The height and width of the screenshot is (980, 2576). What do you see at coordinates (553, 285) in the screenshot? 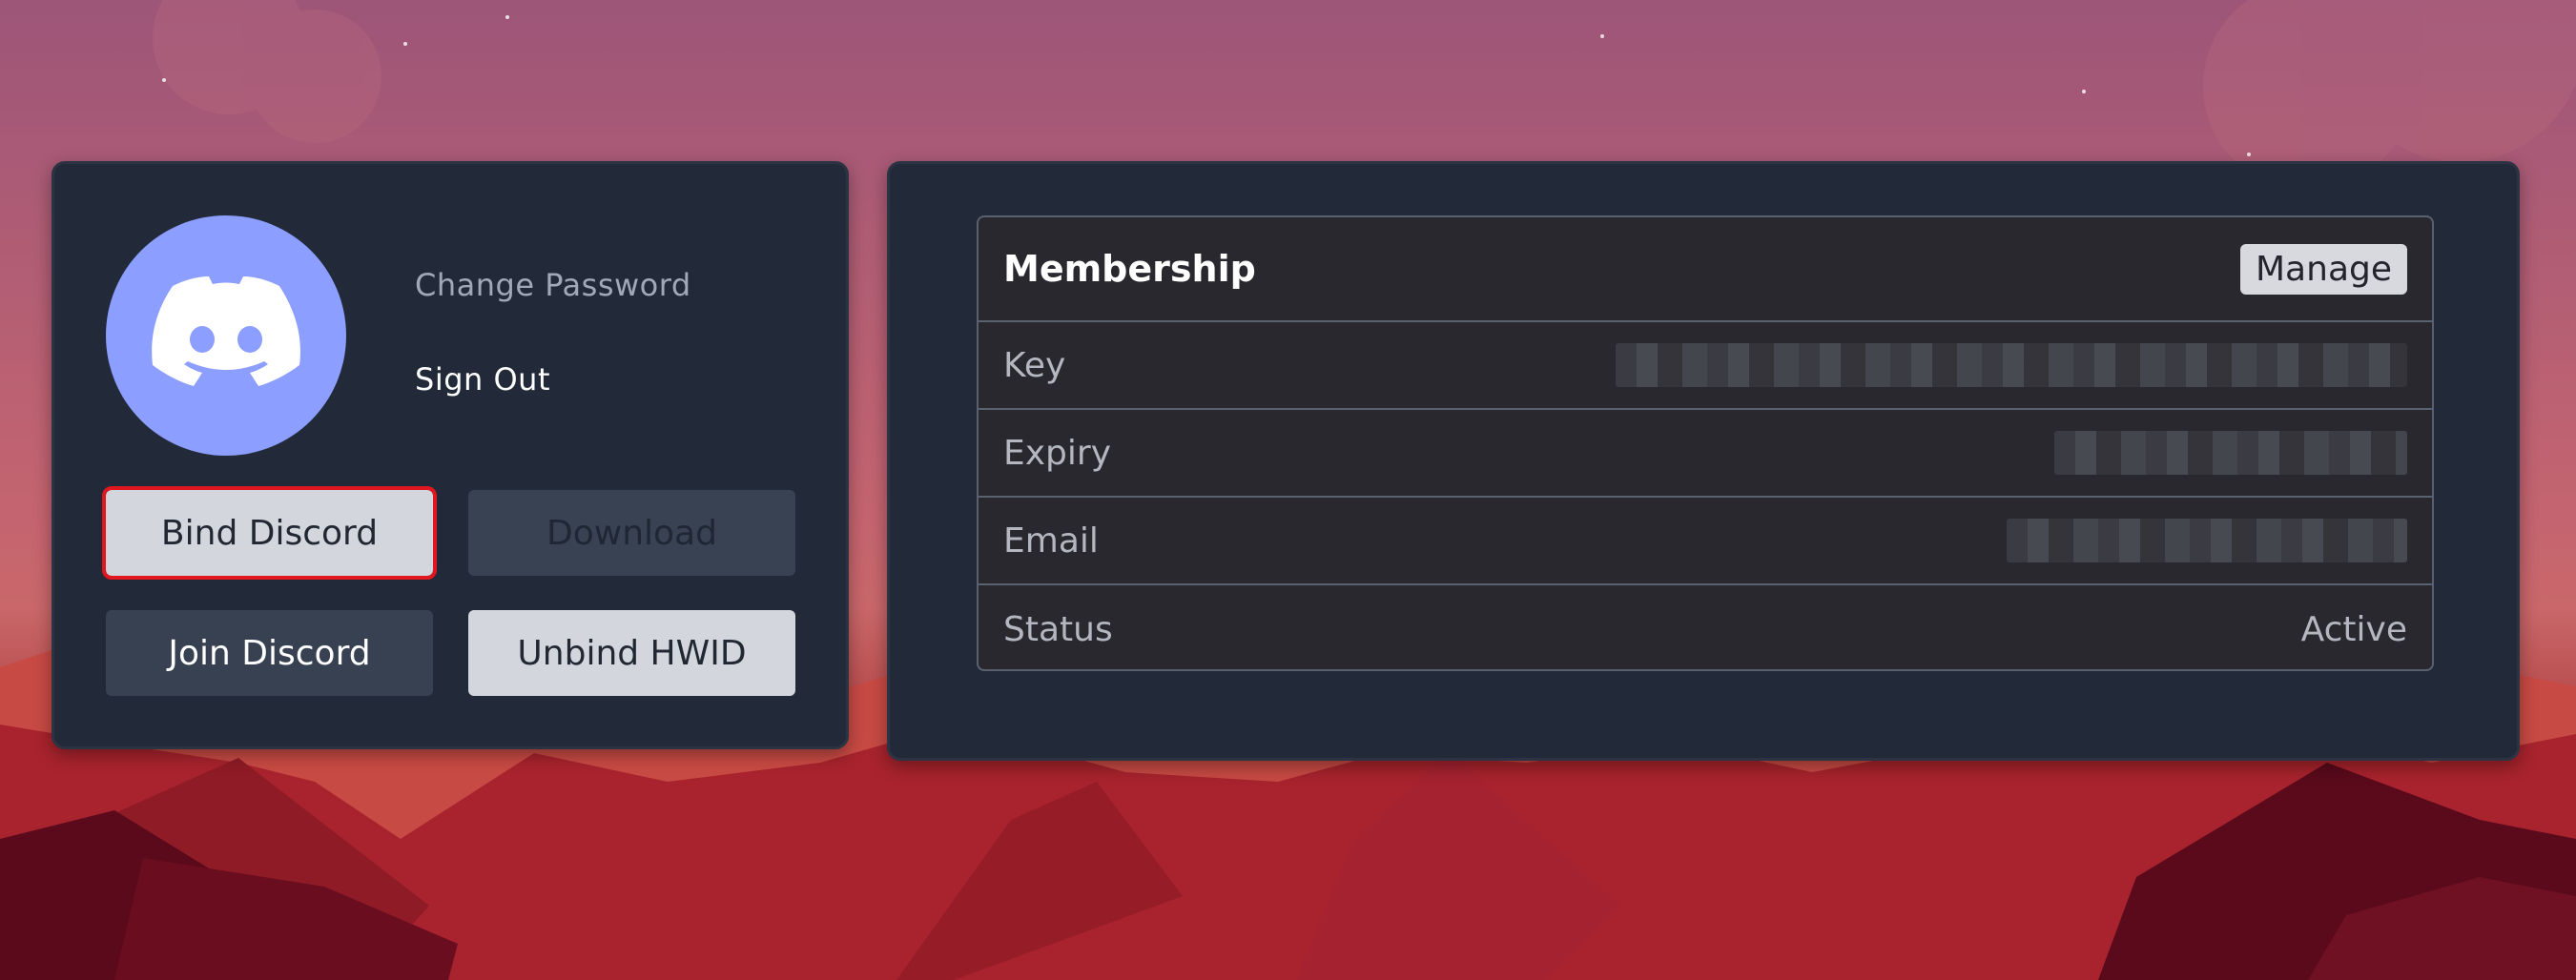
I see `change-password-link: Change Password` at bounding box center [553, 285].